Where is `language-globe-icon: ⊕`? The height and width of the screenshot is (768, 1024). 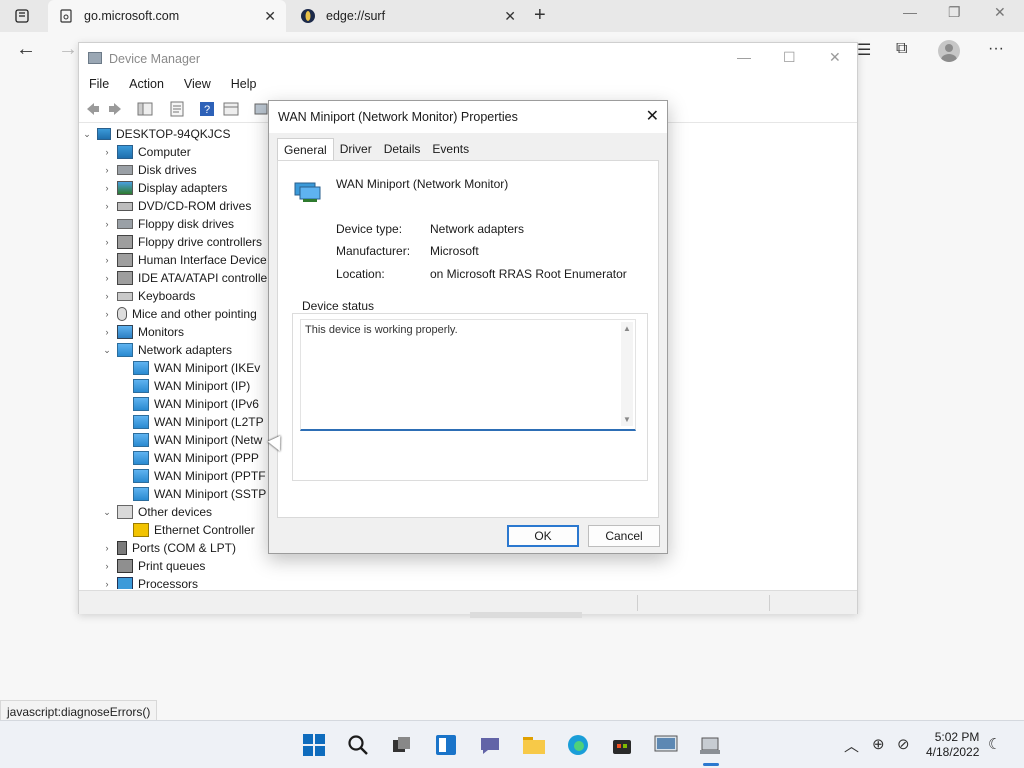
language-globe-icon: ⊕ is located at coordinates (878, 744).